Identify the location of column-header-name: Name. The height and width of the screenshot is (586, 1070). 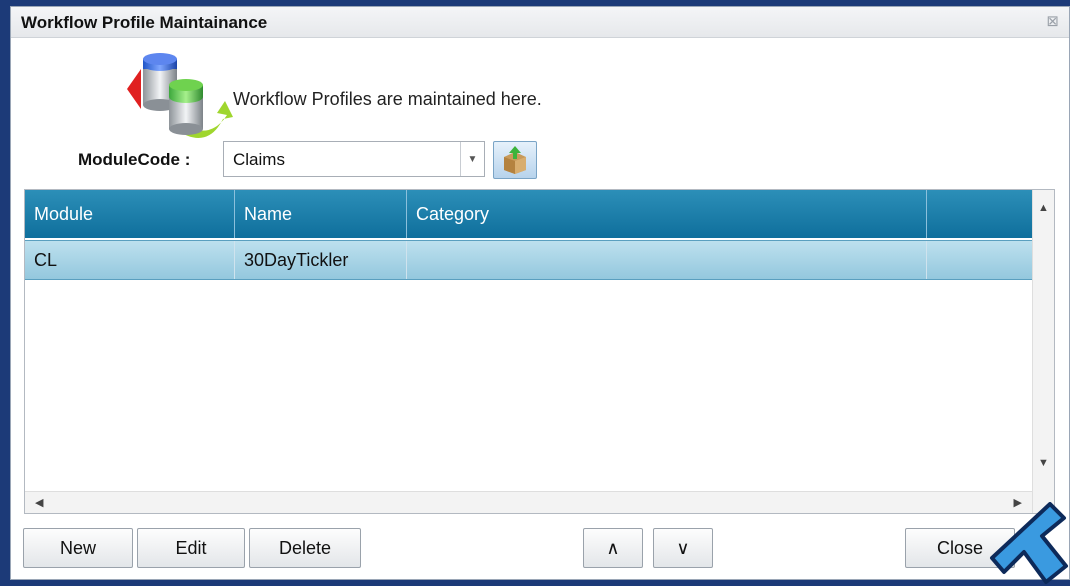
(321, 214).